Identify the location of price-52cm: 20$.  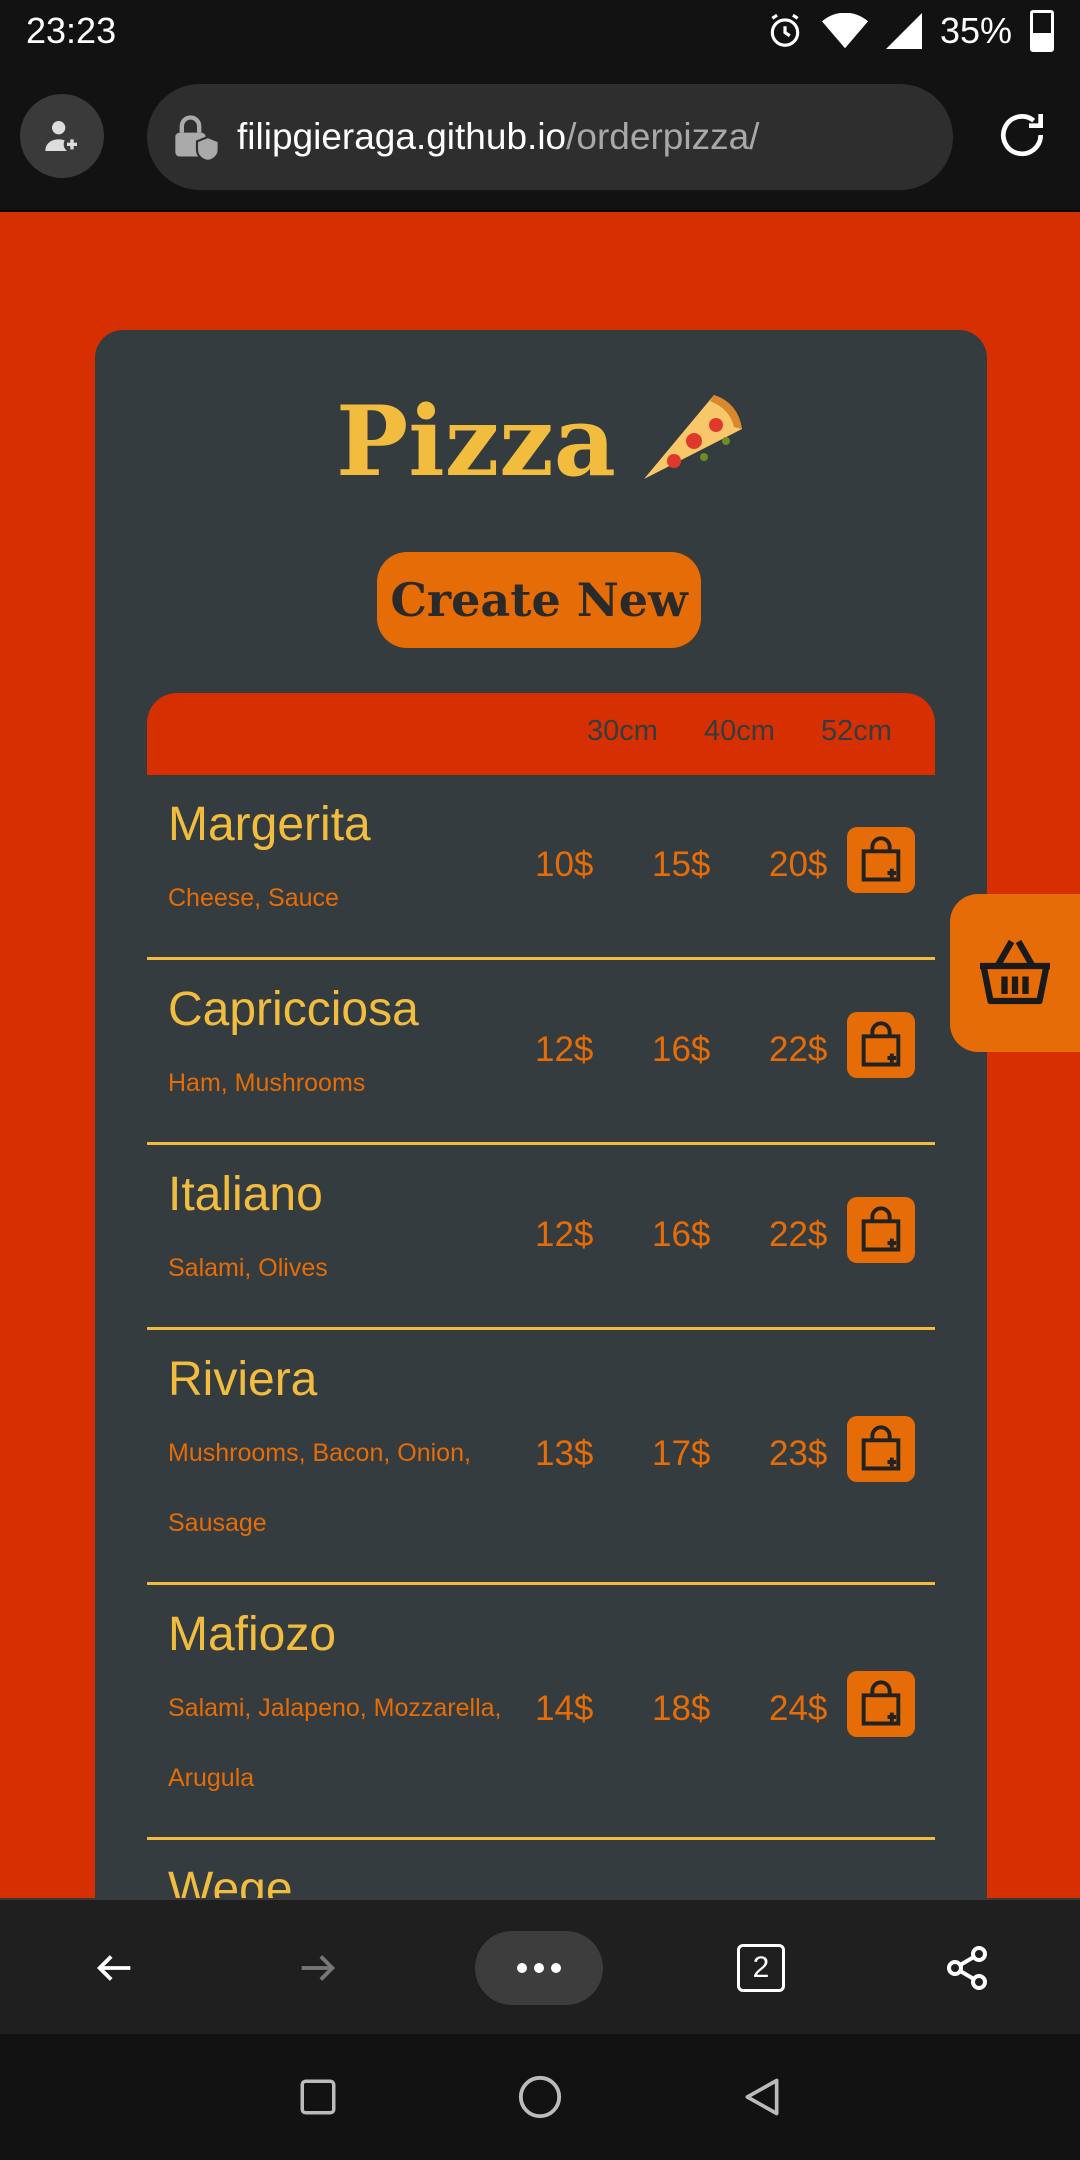
(798, 864).